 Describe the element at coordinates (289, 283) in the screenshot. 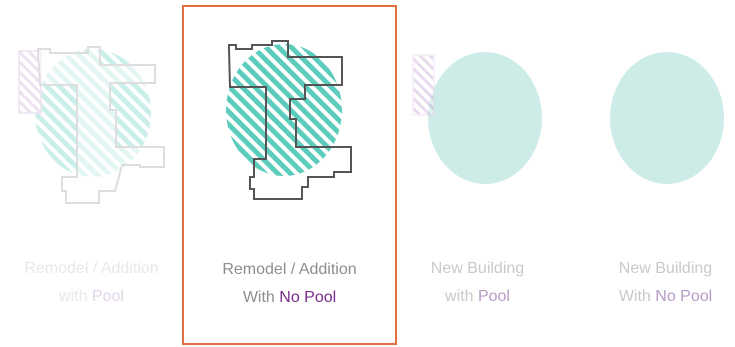

I see `option-label: Remodel / Addition With No Pool` at that location.